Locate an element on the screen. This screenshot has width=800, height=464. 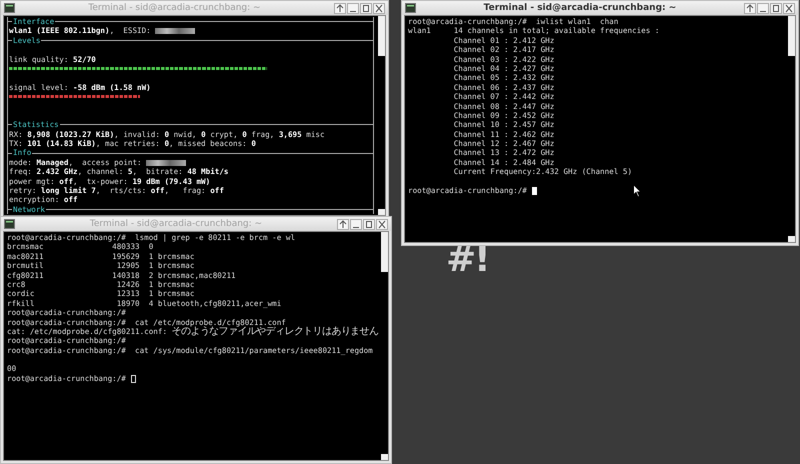
mouse-pointer-icon is located at coordinates (637, 191).